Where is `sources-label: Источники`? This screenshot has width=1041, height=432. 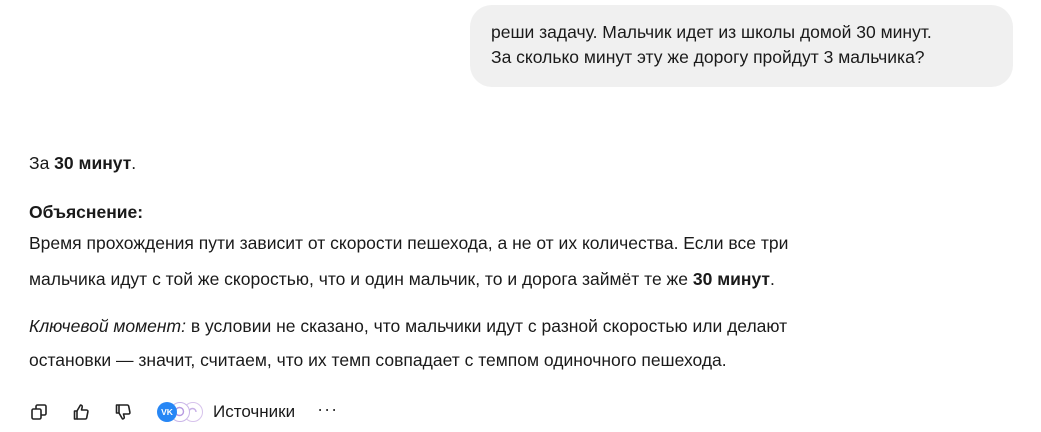 sources-label: Источники is located at coordinates (254, 411).